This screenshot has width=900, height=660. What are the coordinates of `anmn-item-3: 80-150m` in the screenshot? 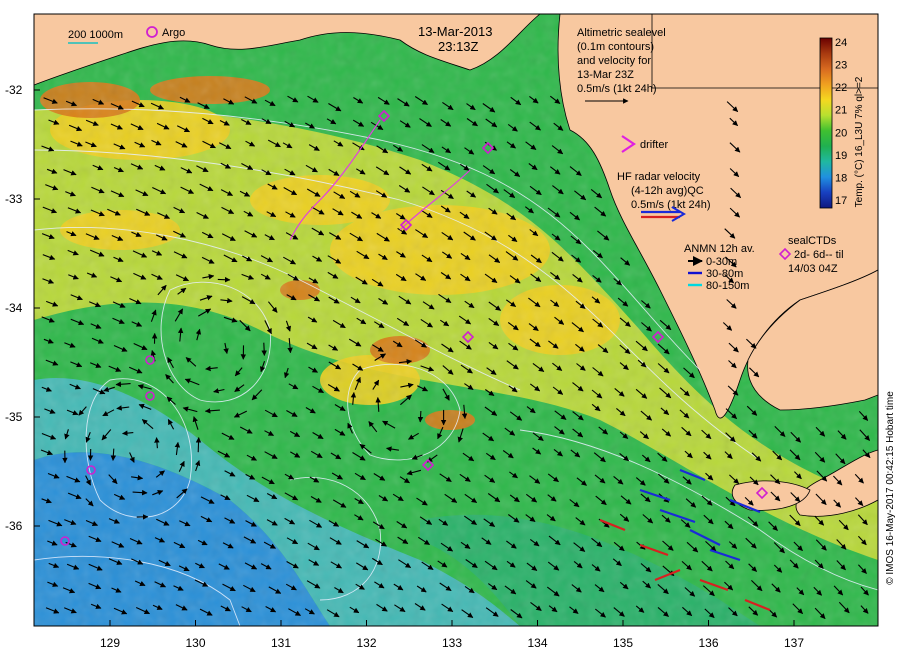 It's located at (727, 286).